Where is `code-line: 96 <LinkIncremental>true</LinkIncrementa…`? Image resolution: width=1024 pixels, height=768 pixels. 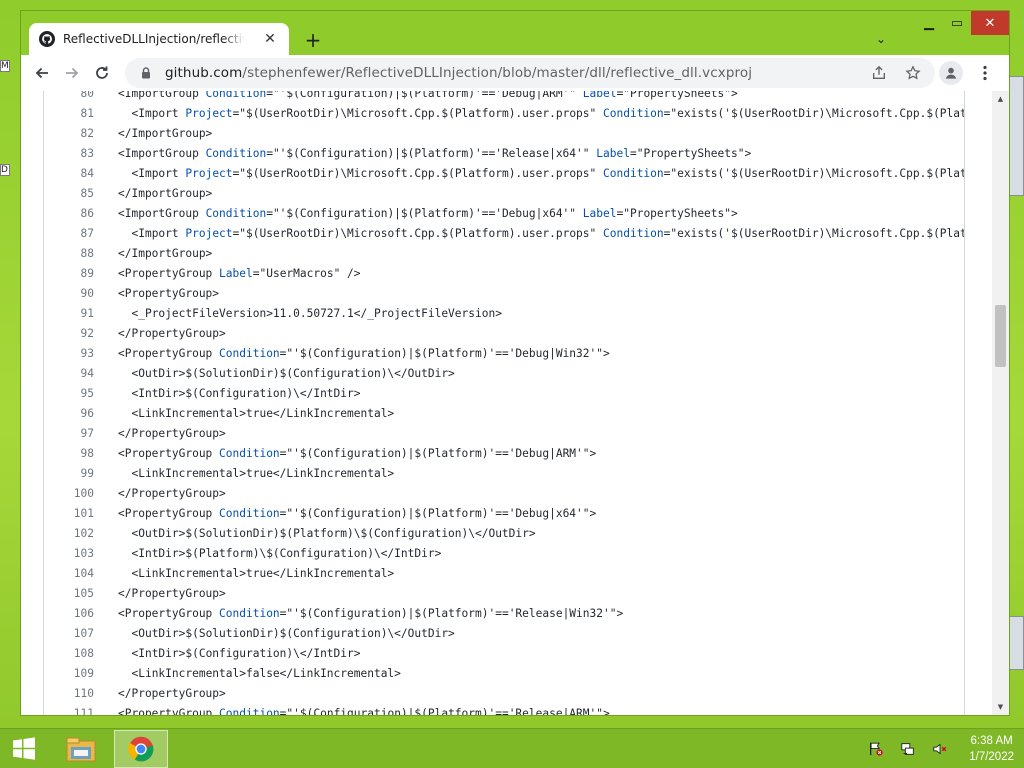
code-line: 96 <LinkIncremental>true</LinkIncrementa… is located at coordinates (504, 413).